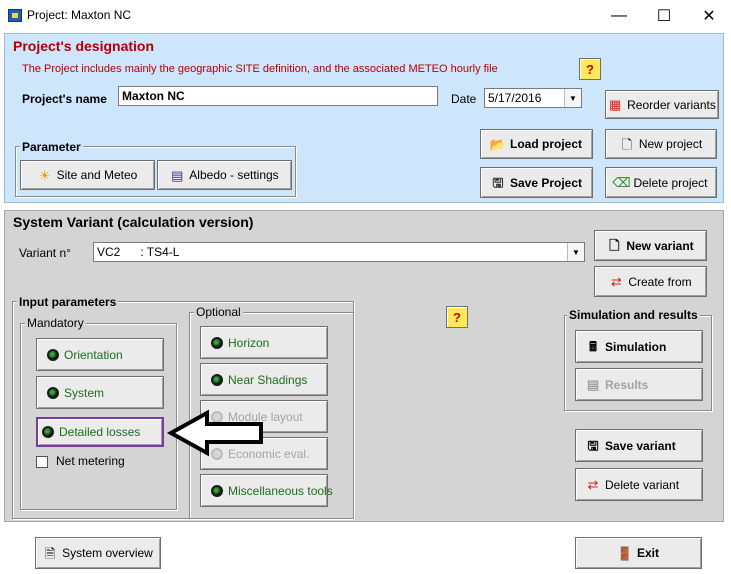  I want to click on delete-variant-button: ⇄ Delete variant, so click(639, 484).